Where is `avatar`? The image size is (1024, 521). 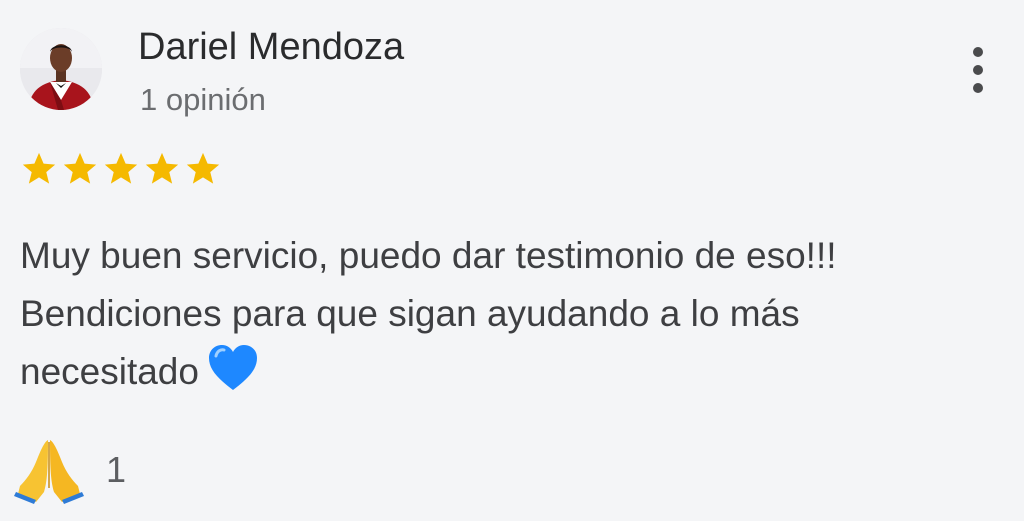 avatar is located at coordinates (61, 69).